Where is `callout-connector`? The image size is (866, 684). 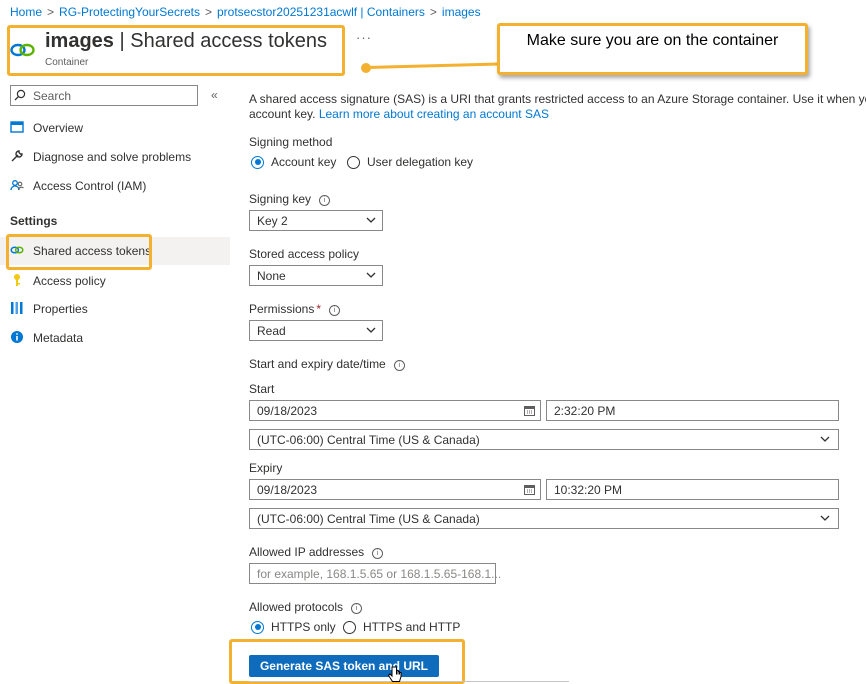
callout-connector is located at coordinates (432, 65).